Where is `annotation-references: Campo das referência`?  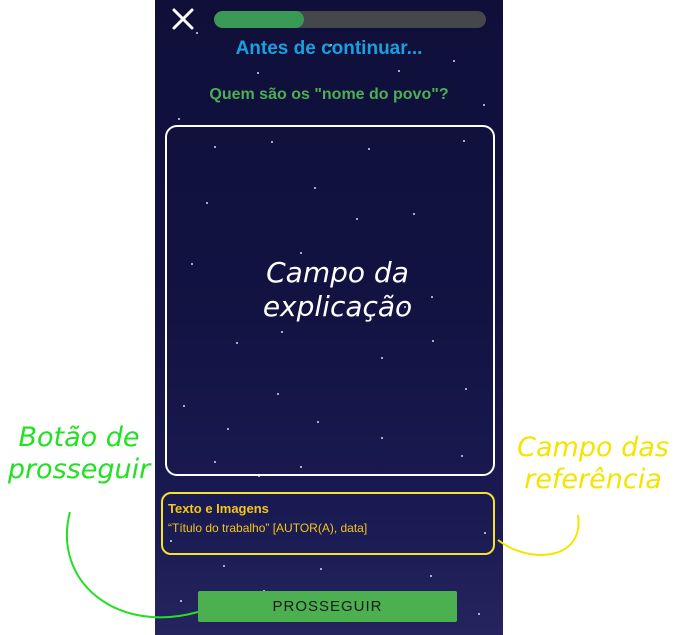
annotation-references: Campo das referência is located at coordinates (593, 464).